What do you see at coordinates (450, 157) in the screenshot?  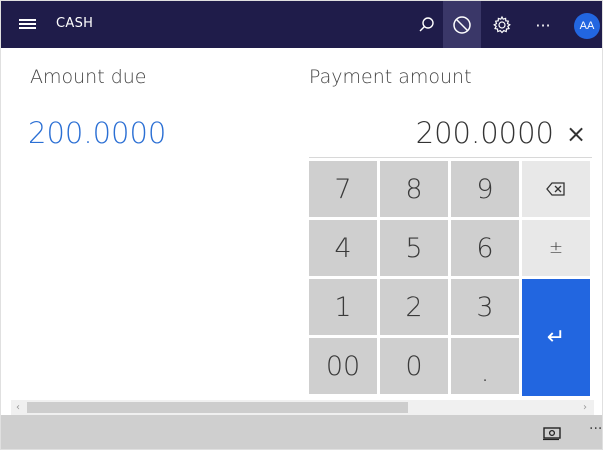 I see `payment-field-underline` at bounding box center [450, 157].